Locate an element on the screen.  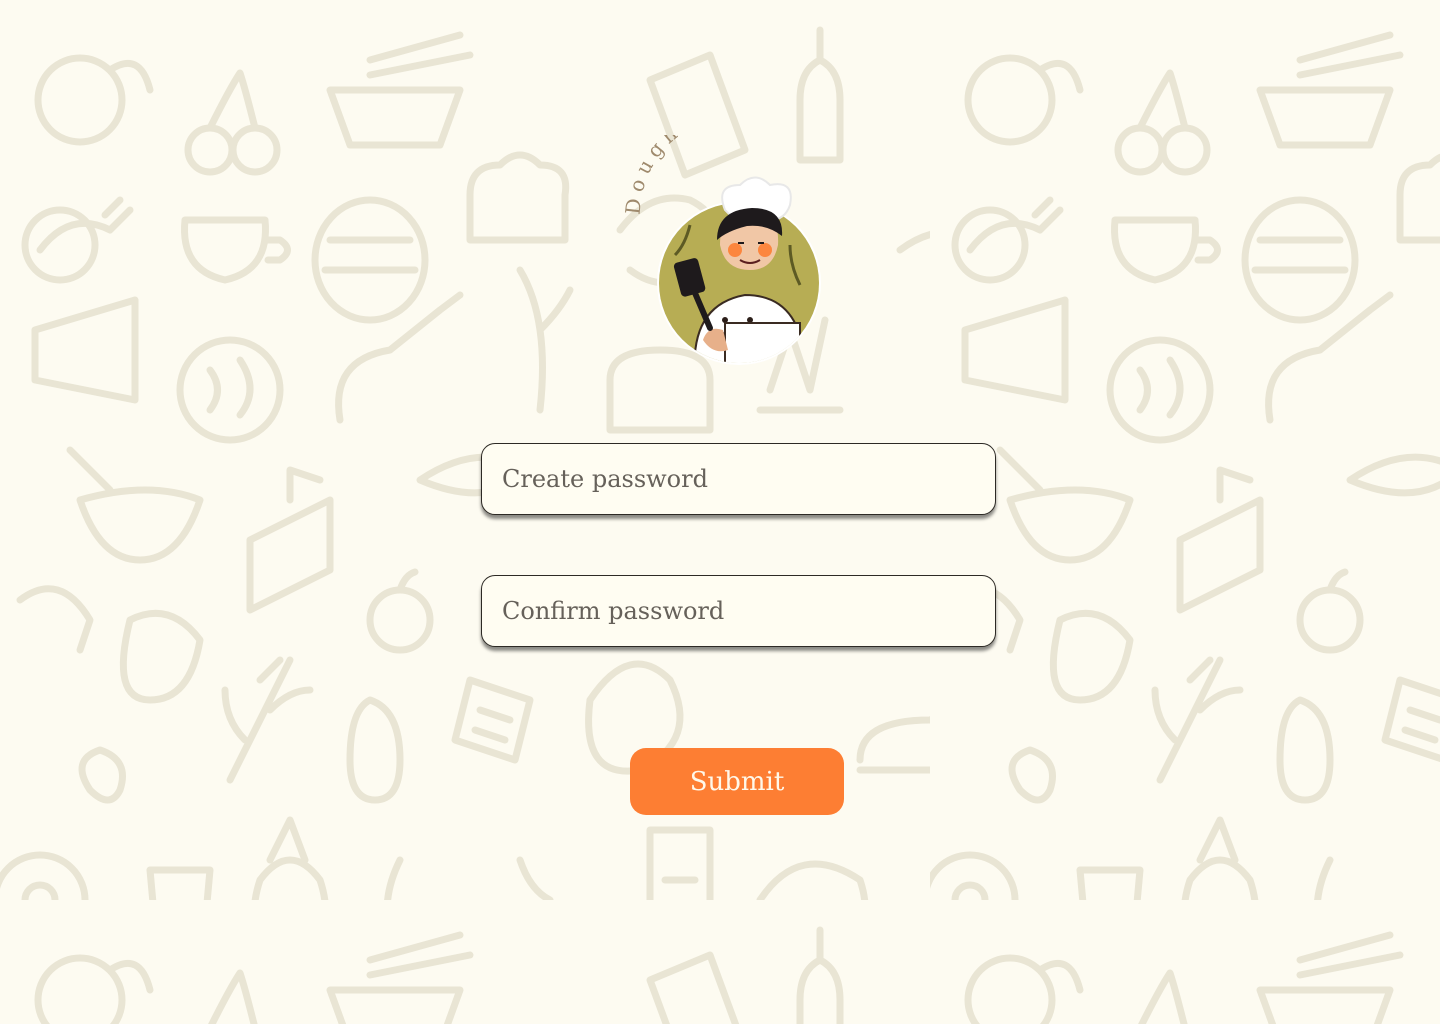
confirm-password-input is located at coordinates (738, 611).